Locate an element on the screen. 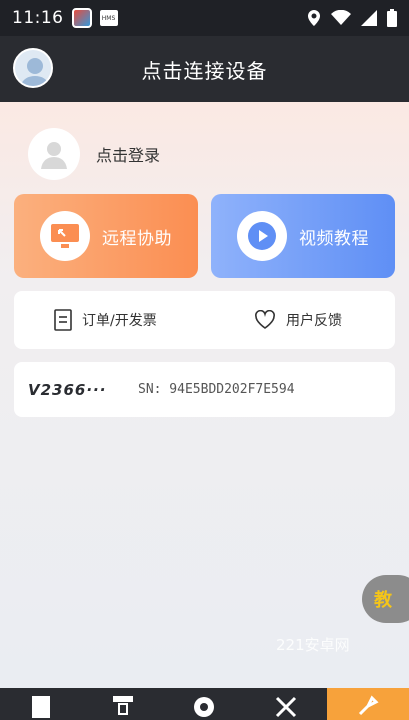  orders-invoice-link: 订单/开发票 is located at coordinates (105, 320).